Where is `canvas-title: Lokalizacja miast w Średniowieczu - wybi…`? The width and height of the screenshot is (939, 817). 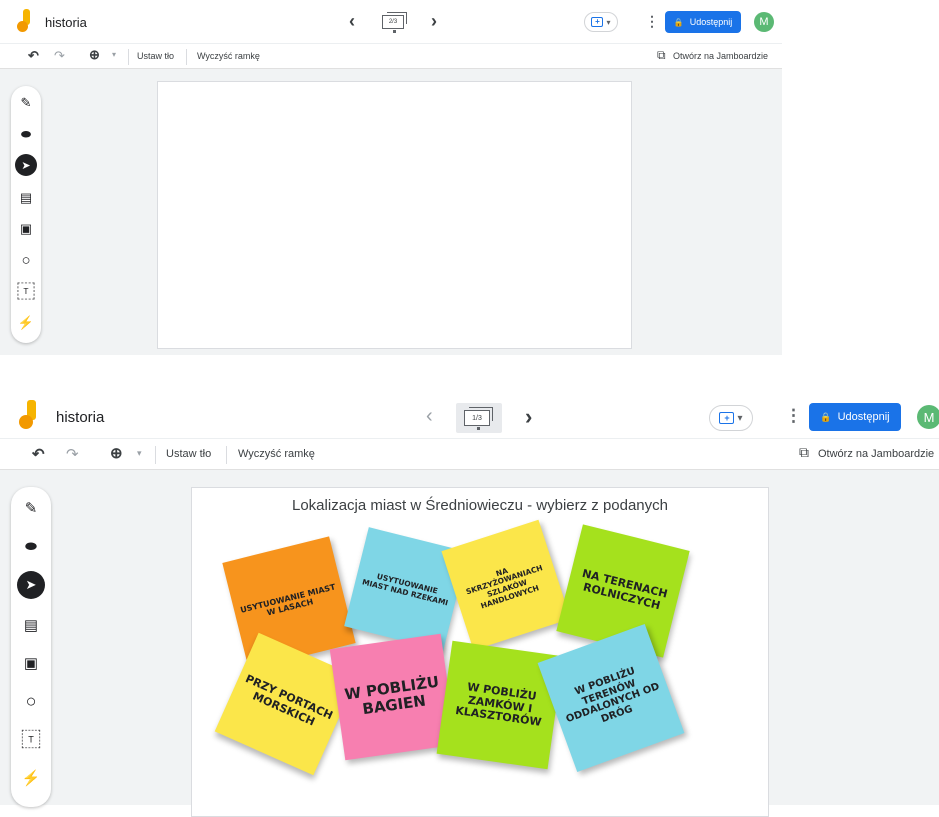 canvas-title: Lokalizacja miast w Średniowieczu - wybi… is located at coordinates (480, 505).